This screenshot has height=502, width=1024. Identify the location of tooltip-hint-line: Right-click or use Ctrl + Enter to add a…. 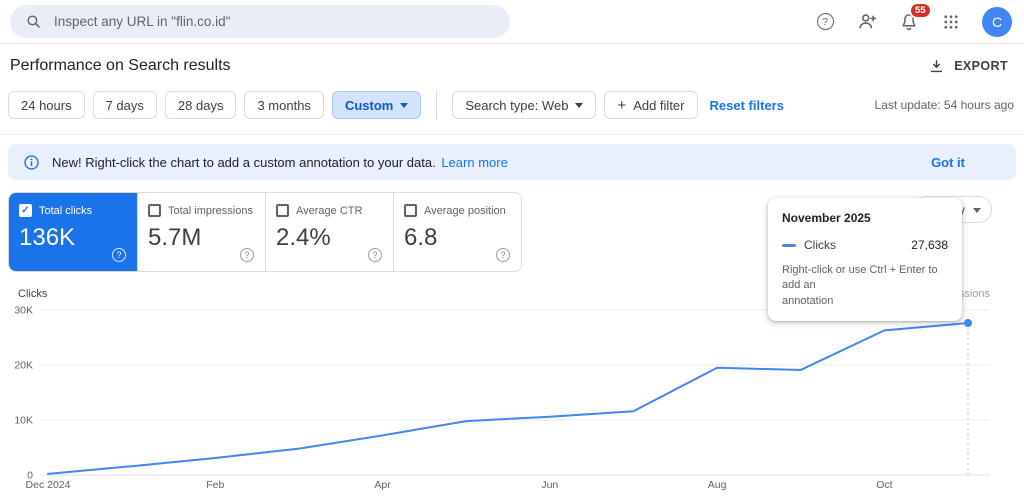
(860, 278).